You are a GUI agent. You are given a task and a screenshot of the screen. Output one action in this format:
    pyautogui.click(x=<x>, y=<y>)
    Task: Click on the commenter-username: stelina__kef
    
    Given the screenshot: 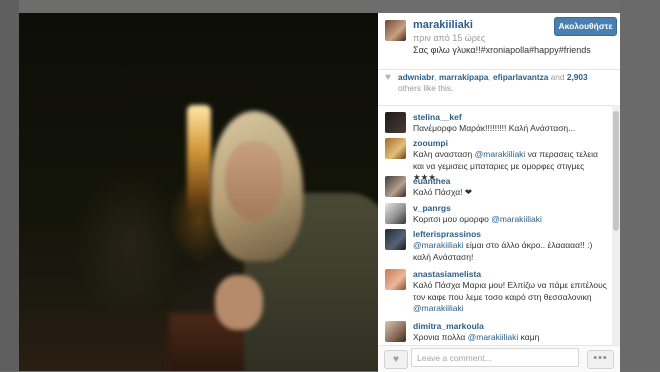 What is the action you would take?
    pyautogui.click(x=437, y=117)
    